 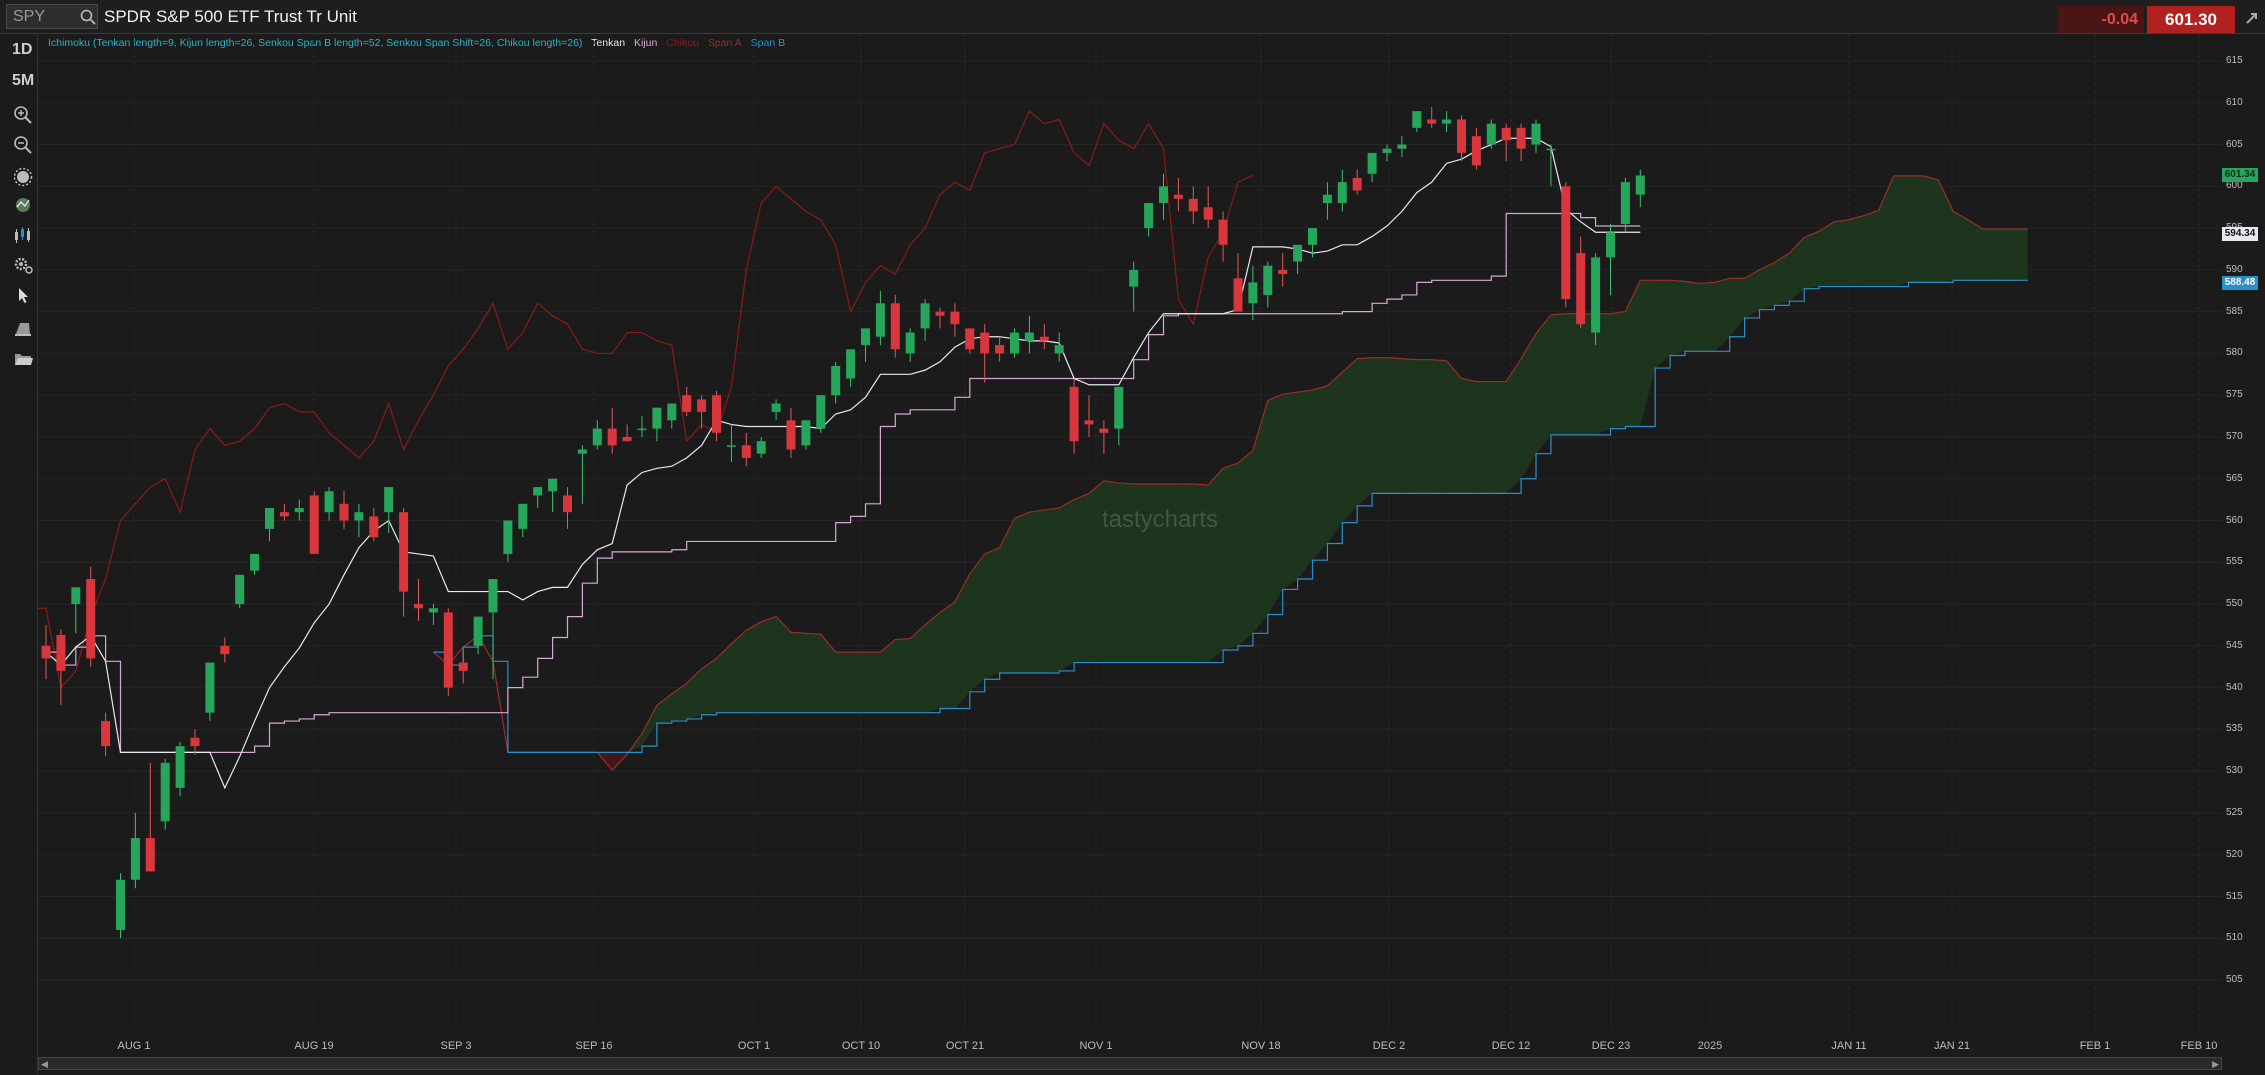 I want to click on scroll-right-arrow-icon: ▶, so click(x=2215, y=1064).